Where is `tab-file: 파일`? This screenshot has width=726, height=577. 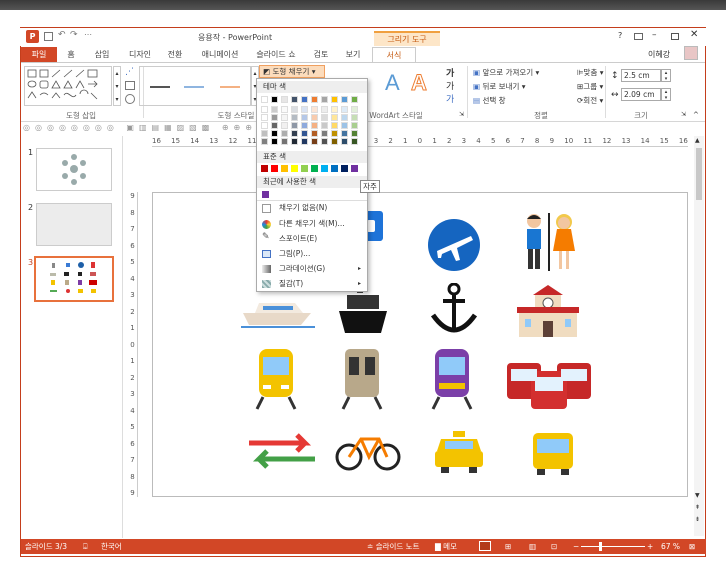 tab-file: 파일 is located at coordinates (39, 54).